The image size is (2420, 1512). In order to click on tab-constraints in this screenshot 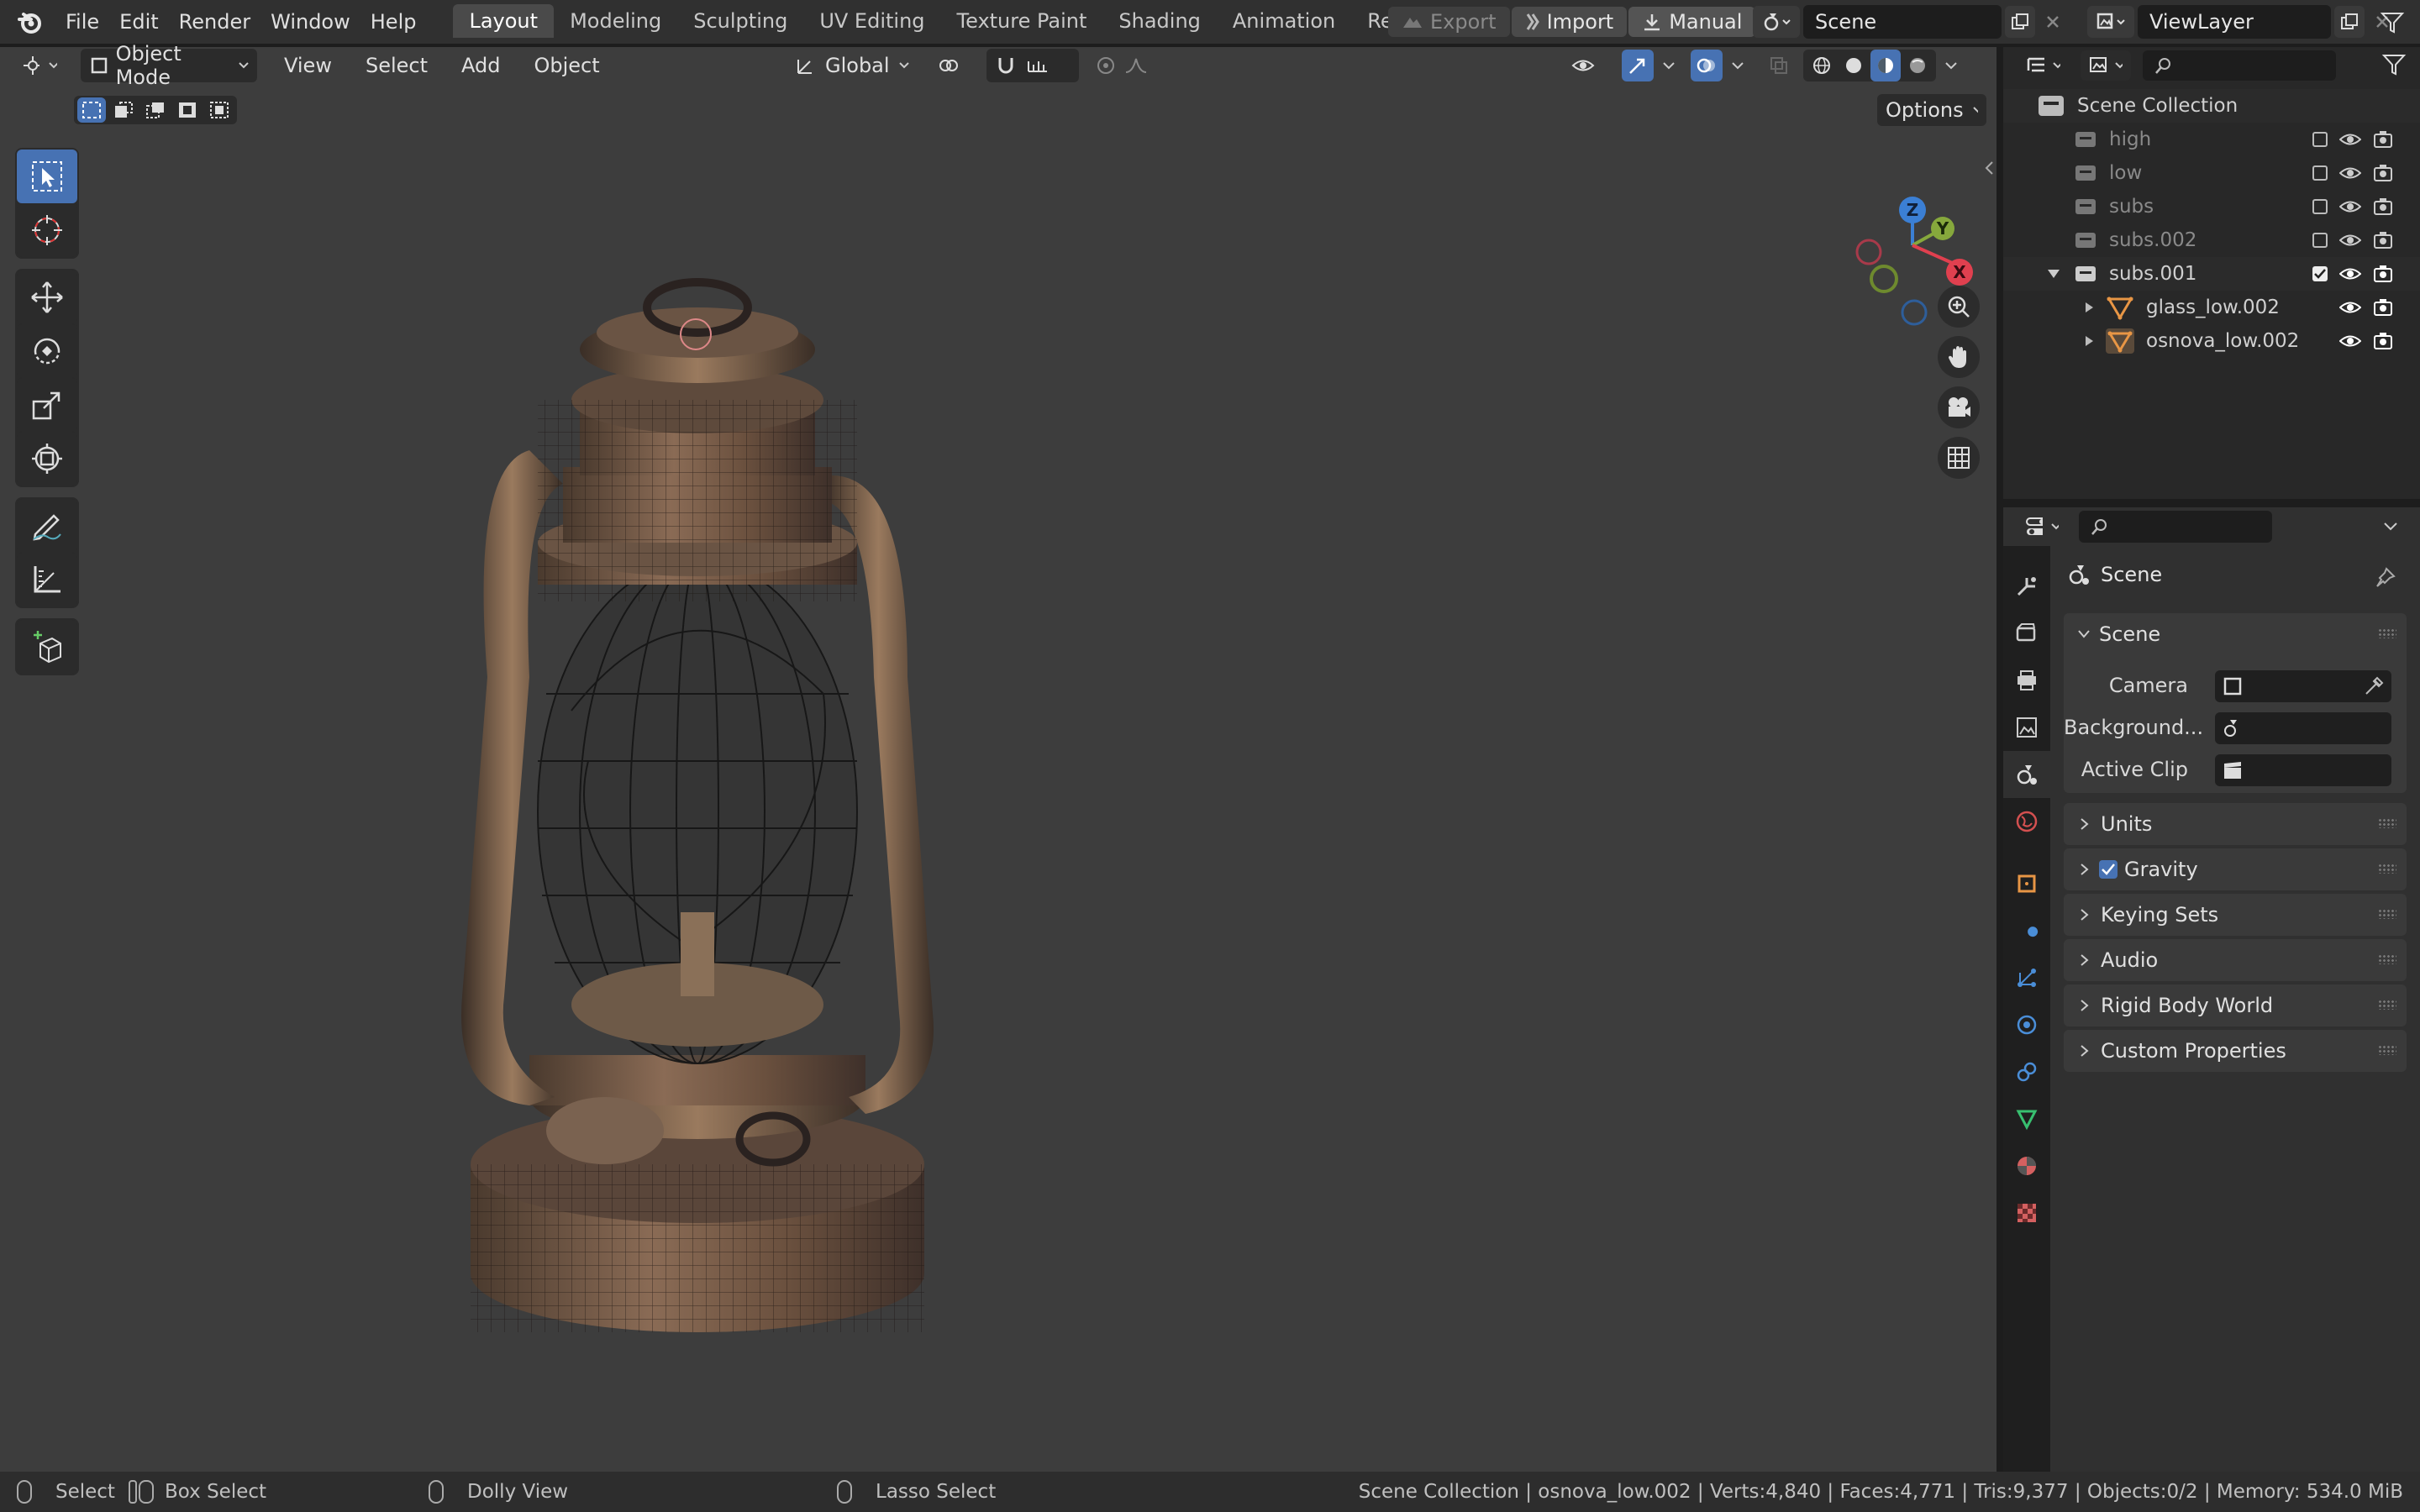, I will do `click(2027, 1071)`.